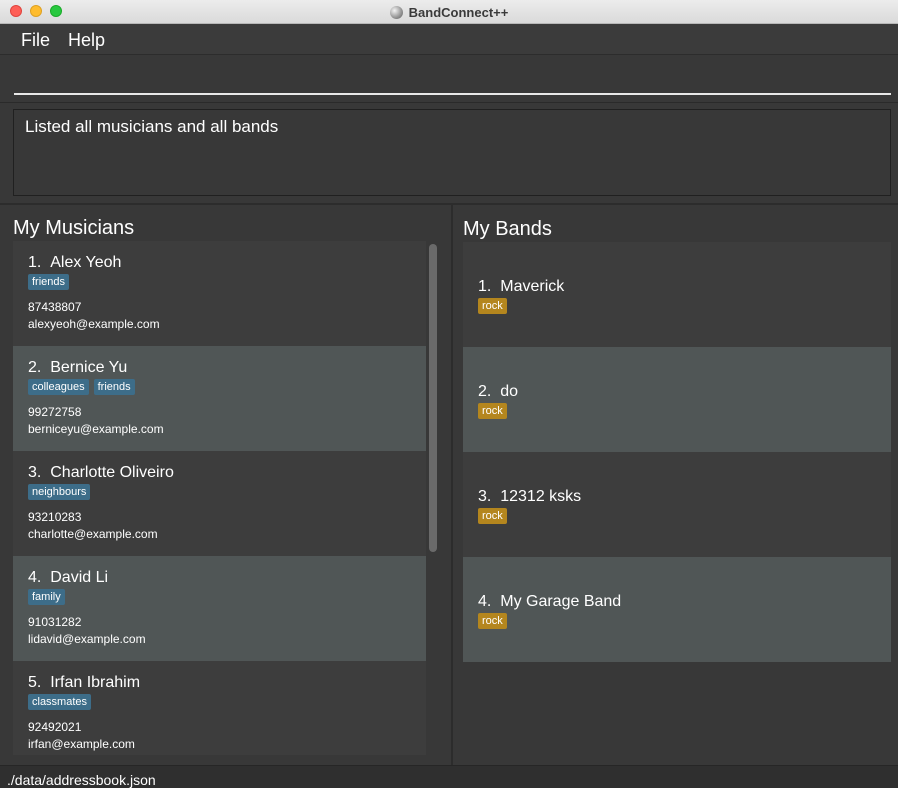 Image resolution: width=898 pixels, height=788 pixels. I want to click on horizontal-divider, so click(449, 204).